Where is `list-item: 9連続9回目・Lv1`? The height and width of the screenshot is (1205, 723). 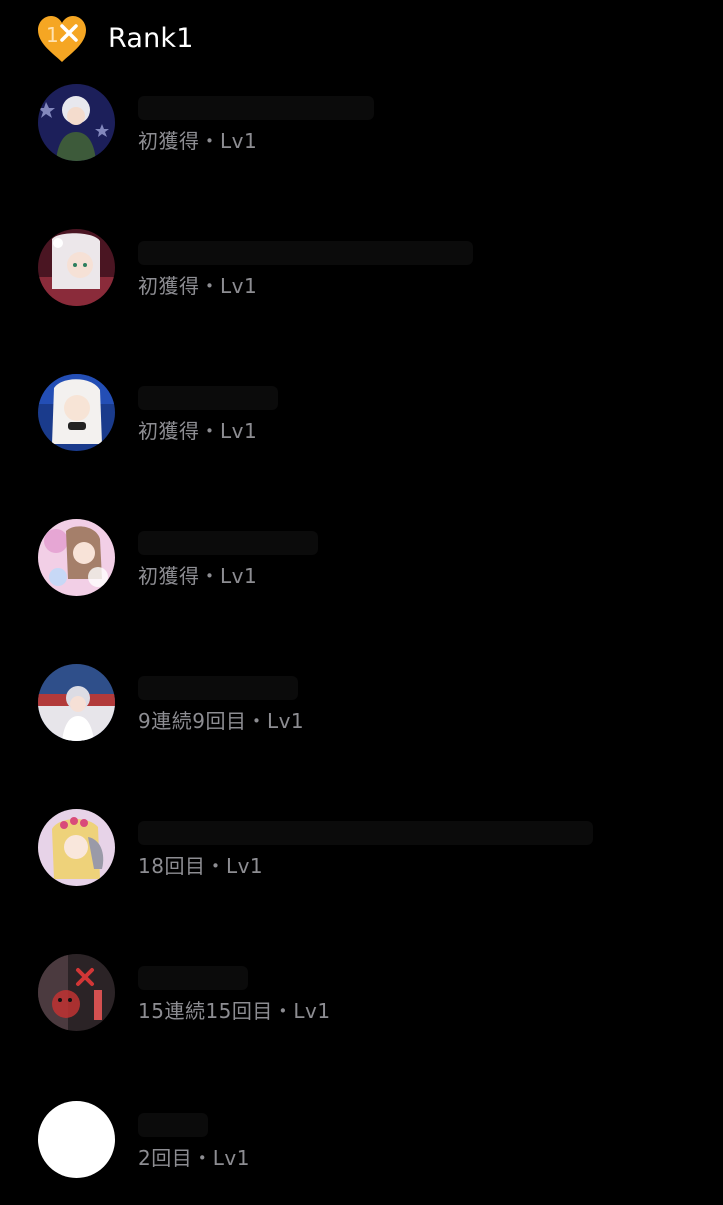 list-item: 9連続9回目・Lv1 is located at coordinates (361, 715).